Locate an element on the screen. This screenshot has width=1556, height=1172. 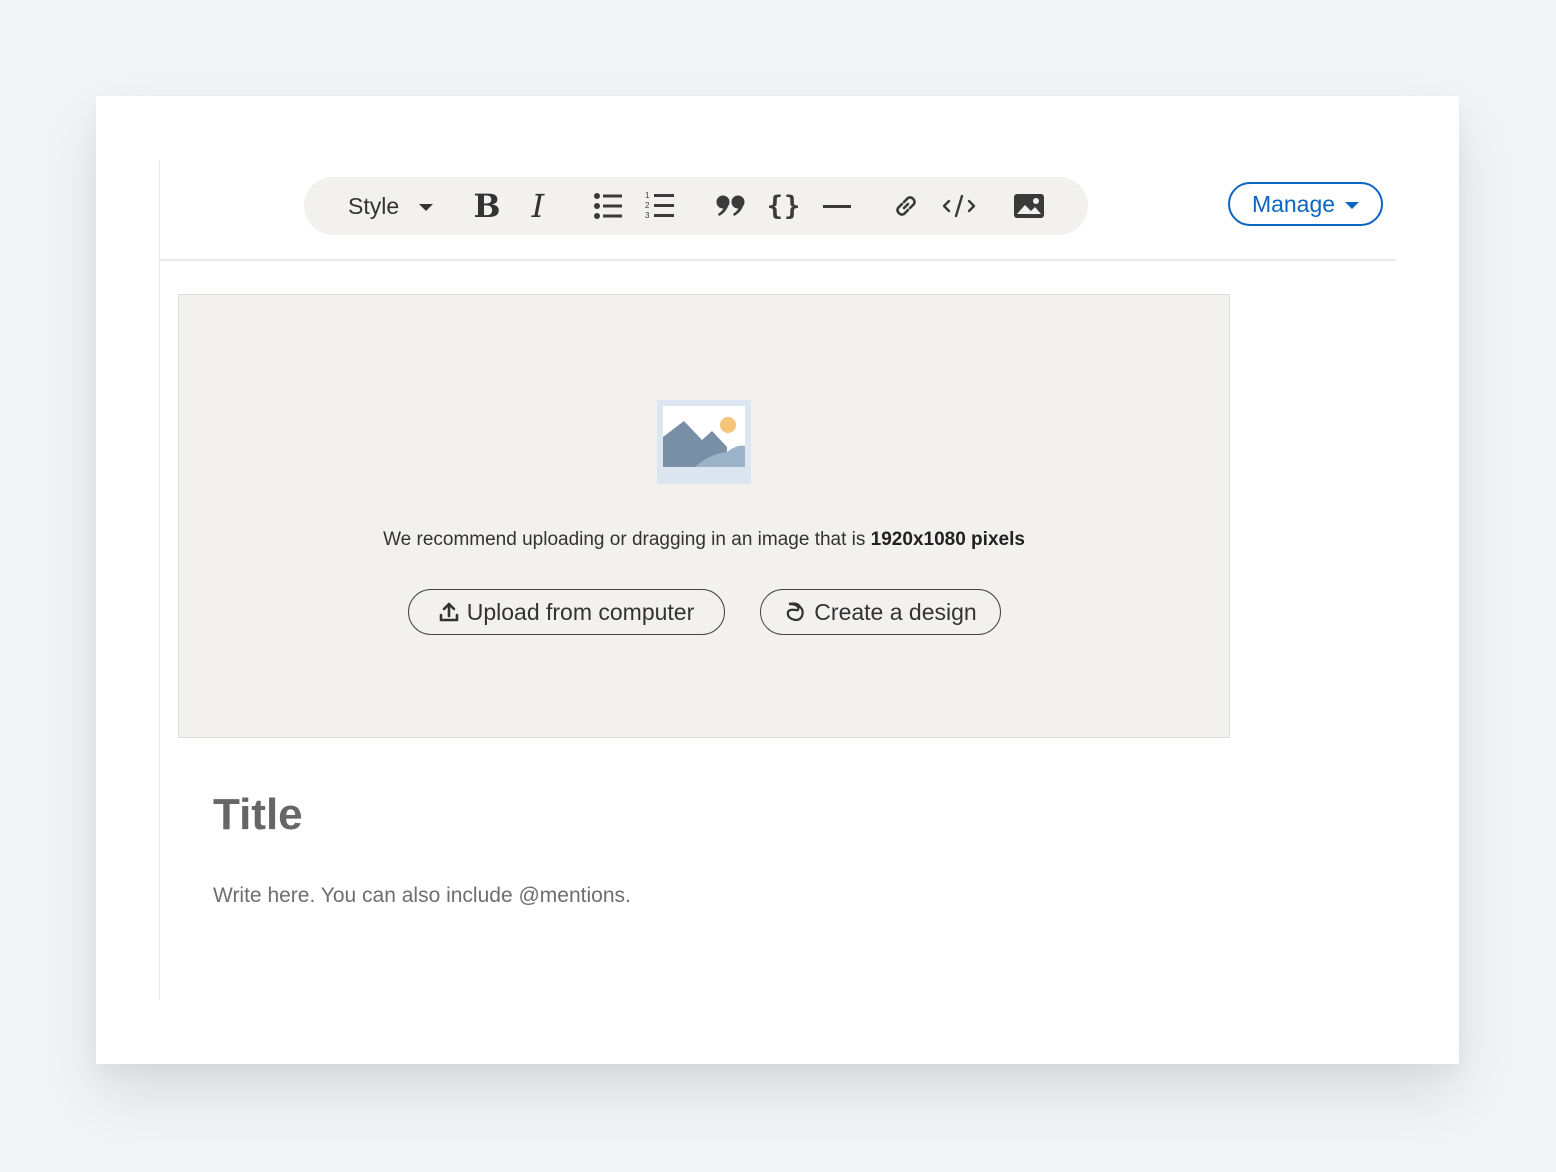
bulleted-list-icon is located at coordinates (608, 206).